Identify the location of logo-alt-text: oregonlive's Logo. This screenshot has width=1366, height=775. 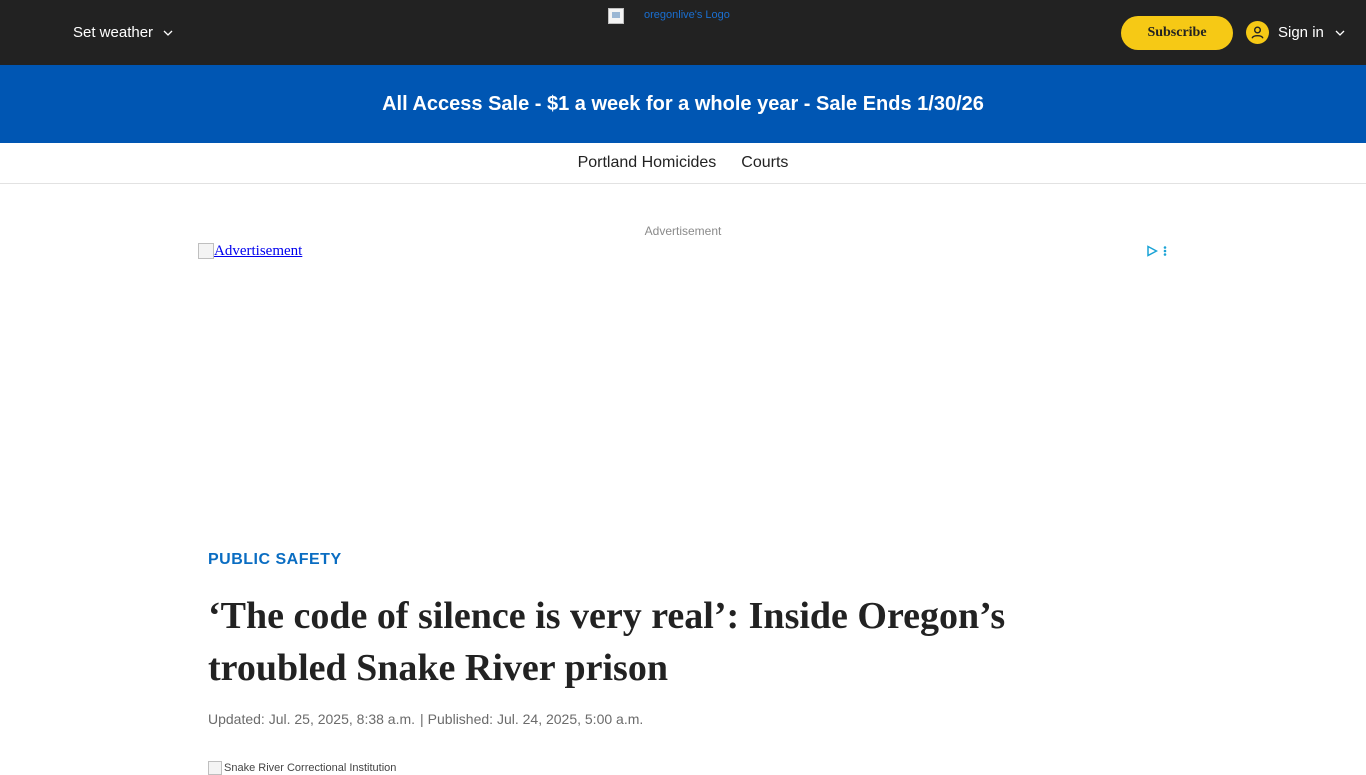
(687, 15).